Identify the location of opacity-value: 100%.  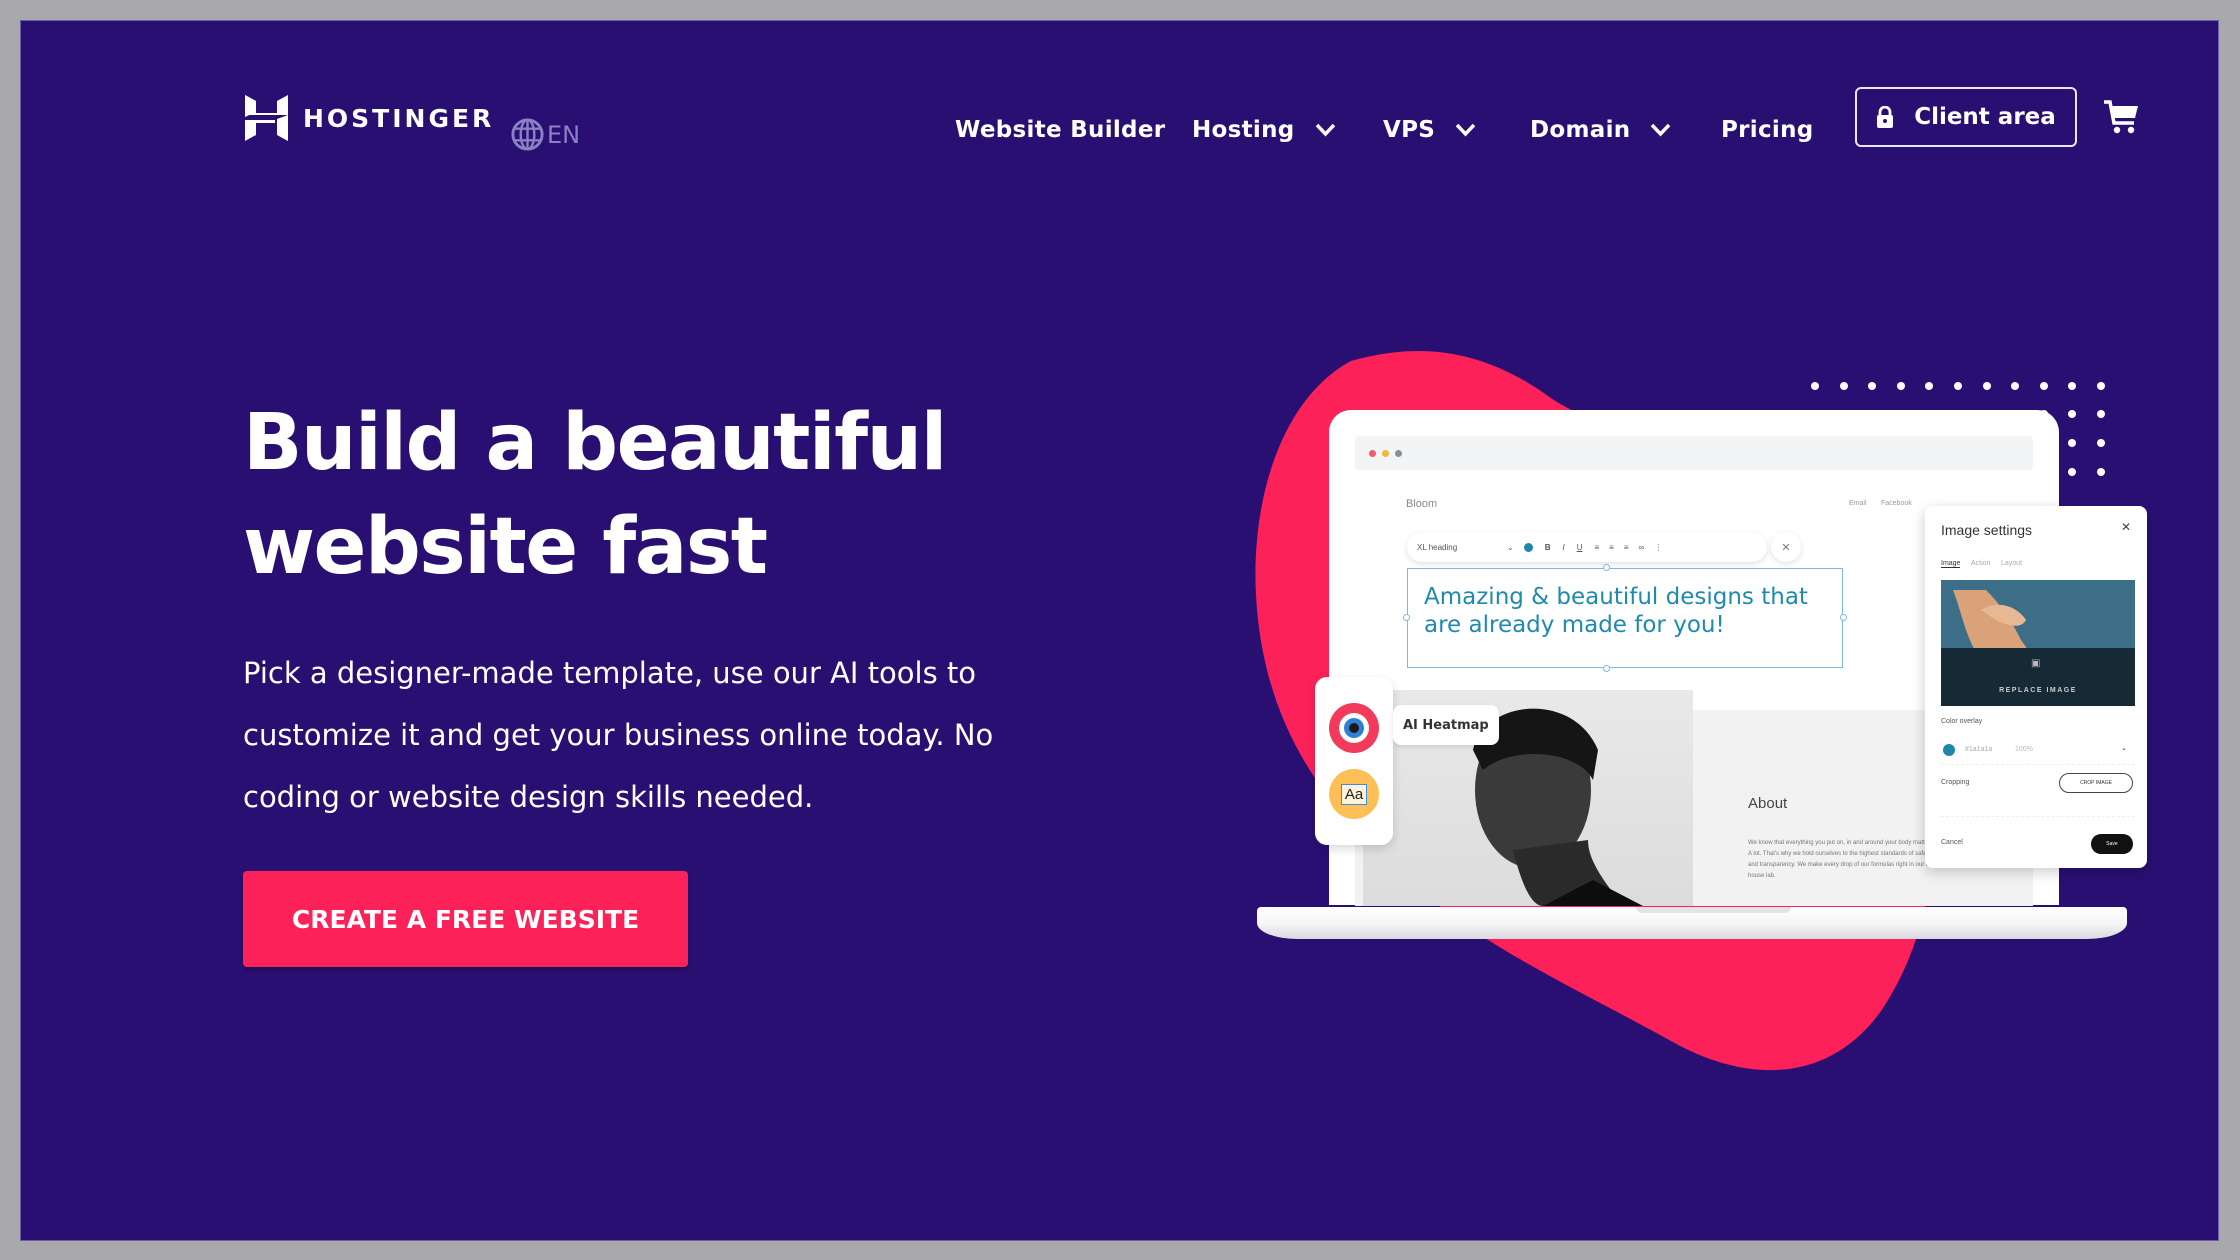
(2024, 749).